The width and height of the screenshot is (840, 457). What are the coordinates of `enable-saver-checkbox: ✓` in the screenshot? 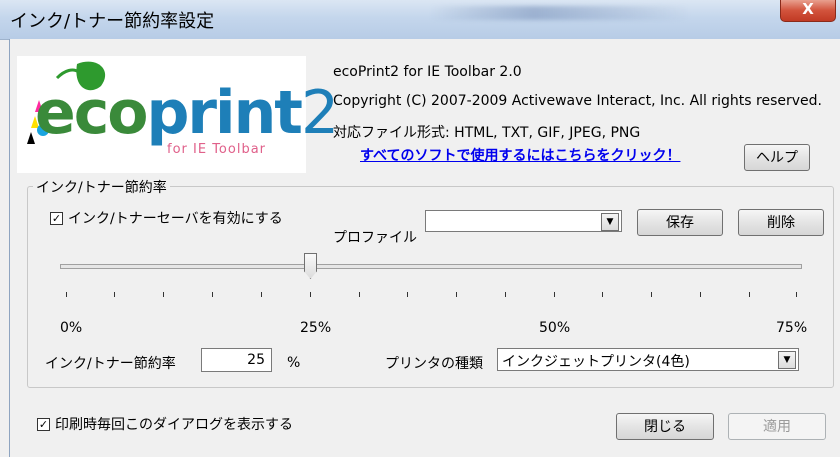 It's located at (56, 218).